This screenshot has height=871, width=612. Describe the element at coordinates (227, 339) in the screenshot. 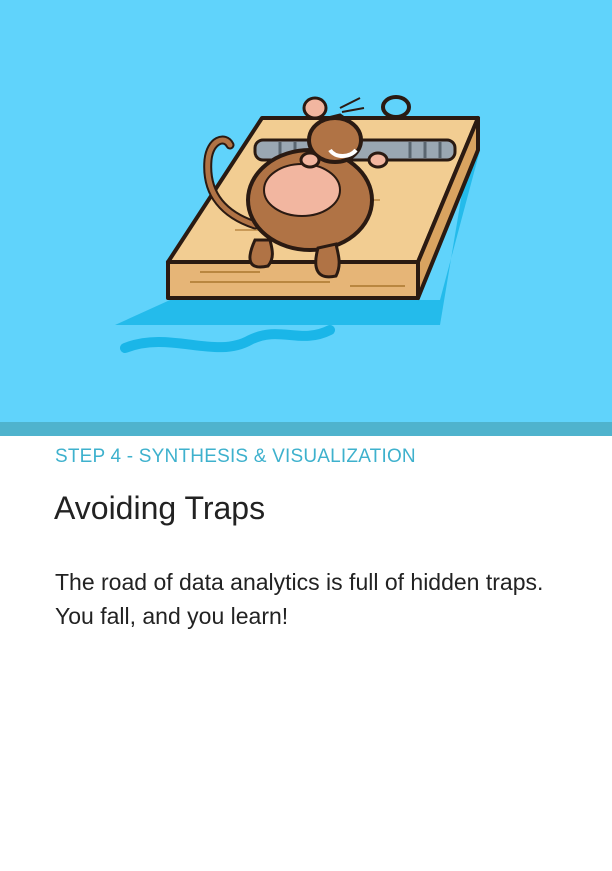

I see `tail-shadow` at that location.